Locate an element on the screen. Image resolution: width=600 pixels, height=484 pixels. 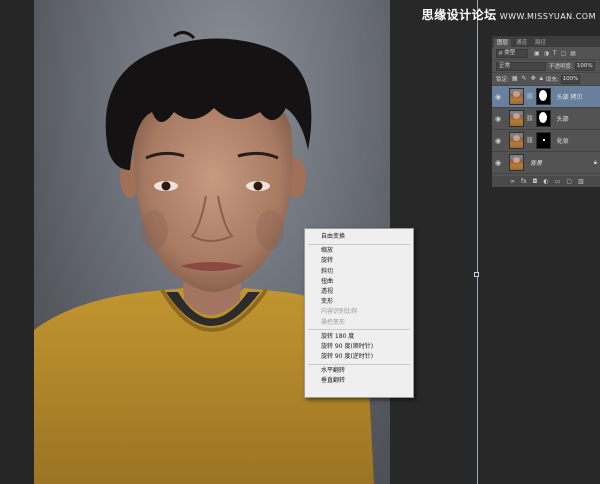
layer-head: ◉ ⛓︎ 头部 is located at coordinates (546, 119).